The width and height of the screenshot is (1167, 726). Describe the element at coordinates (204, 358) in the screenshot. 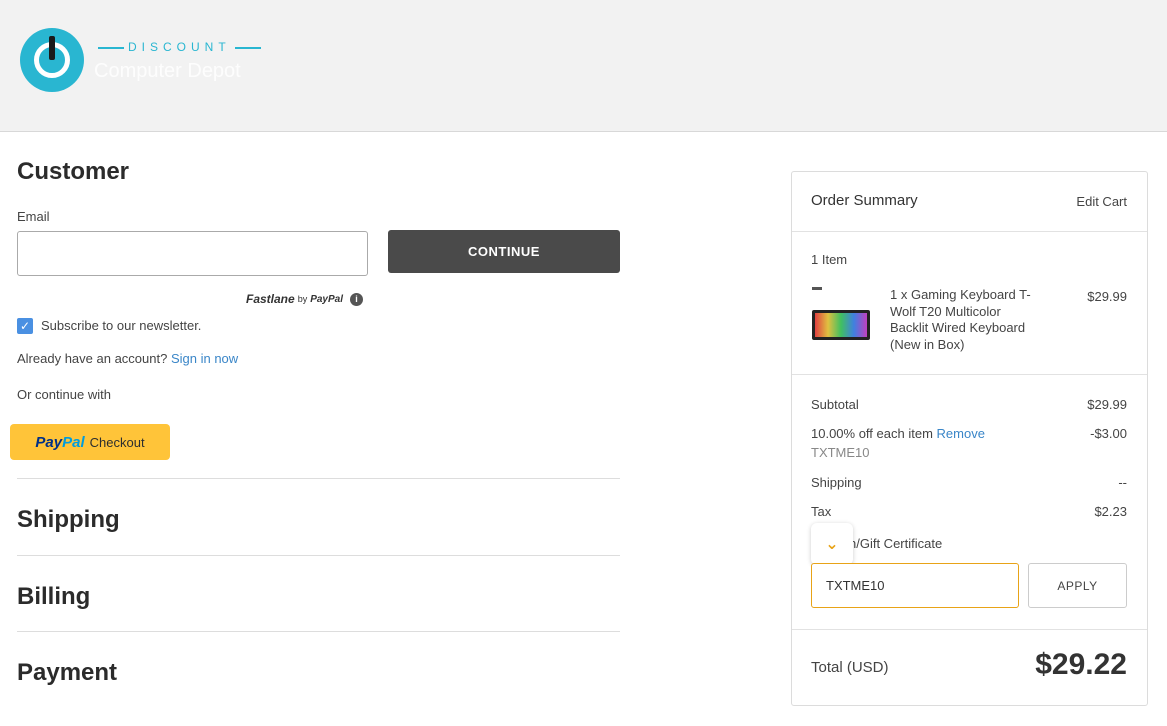

I see `sign-in-link: Sign in now` at that location.